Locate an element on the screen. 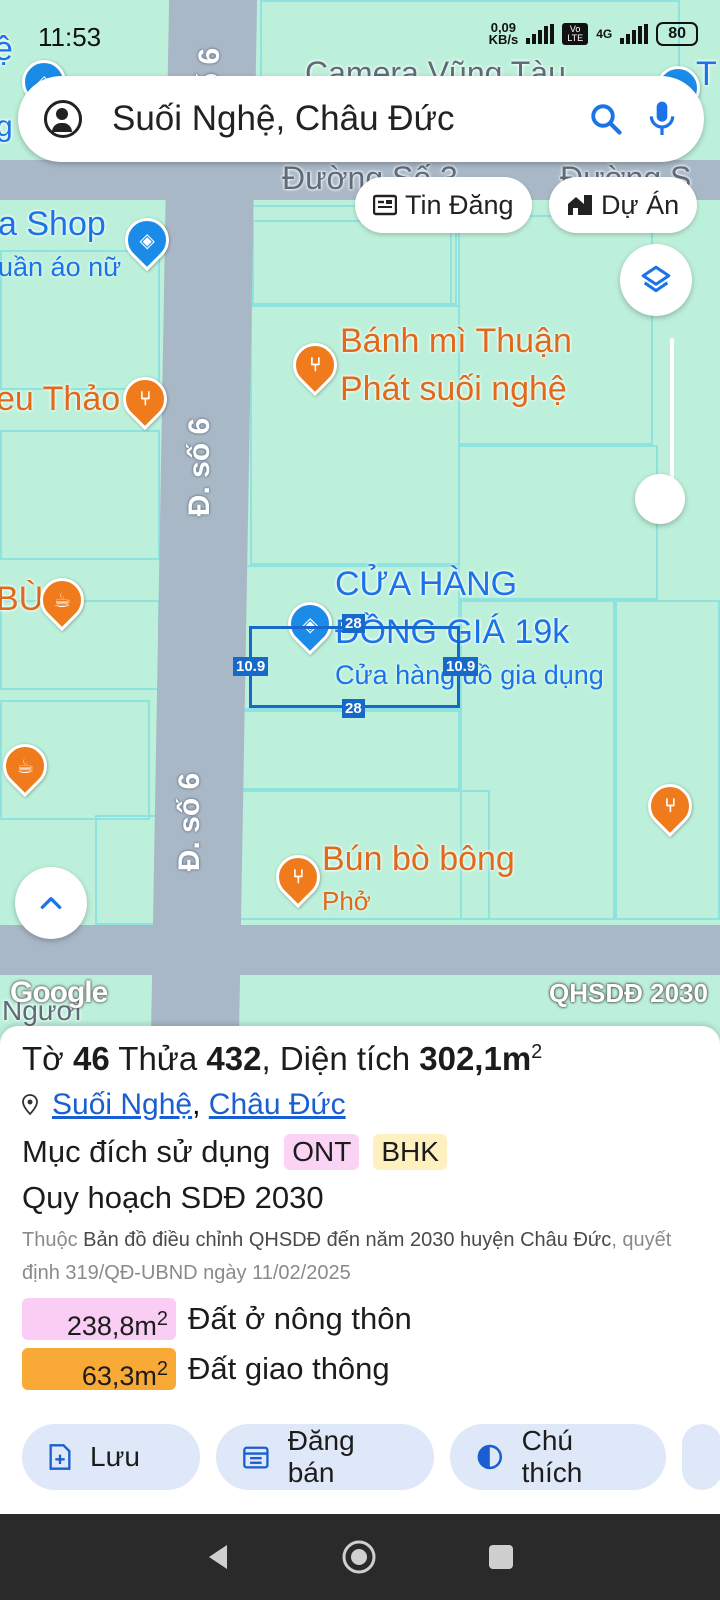 The width and height of the screenshot is (720, 1600). land-use-area: 63,3m2 is located at coordinates (99, 1369).